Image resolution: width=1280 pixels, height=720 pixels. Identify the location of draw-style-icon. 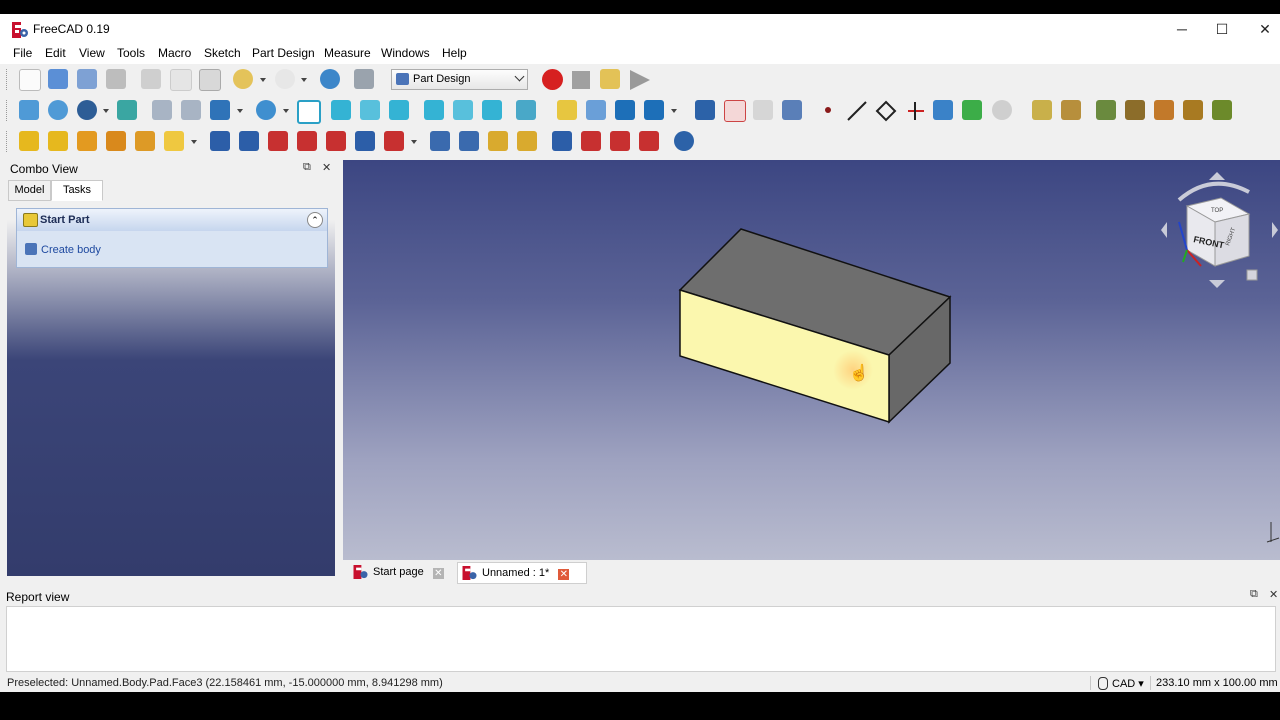
(87, 110).